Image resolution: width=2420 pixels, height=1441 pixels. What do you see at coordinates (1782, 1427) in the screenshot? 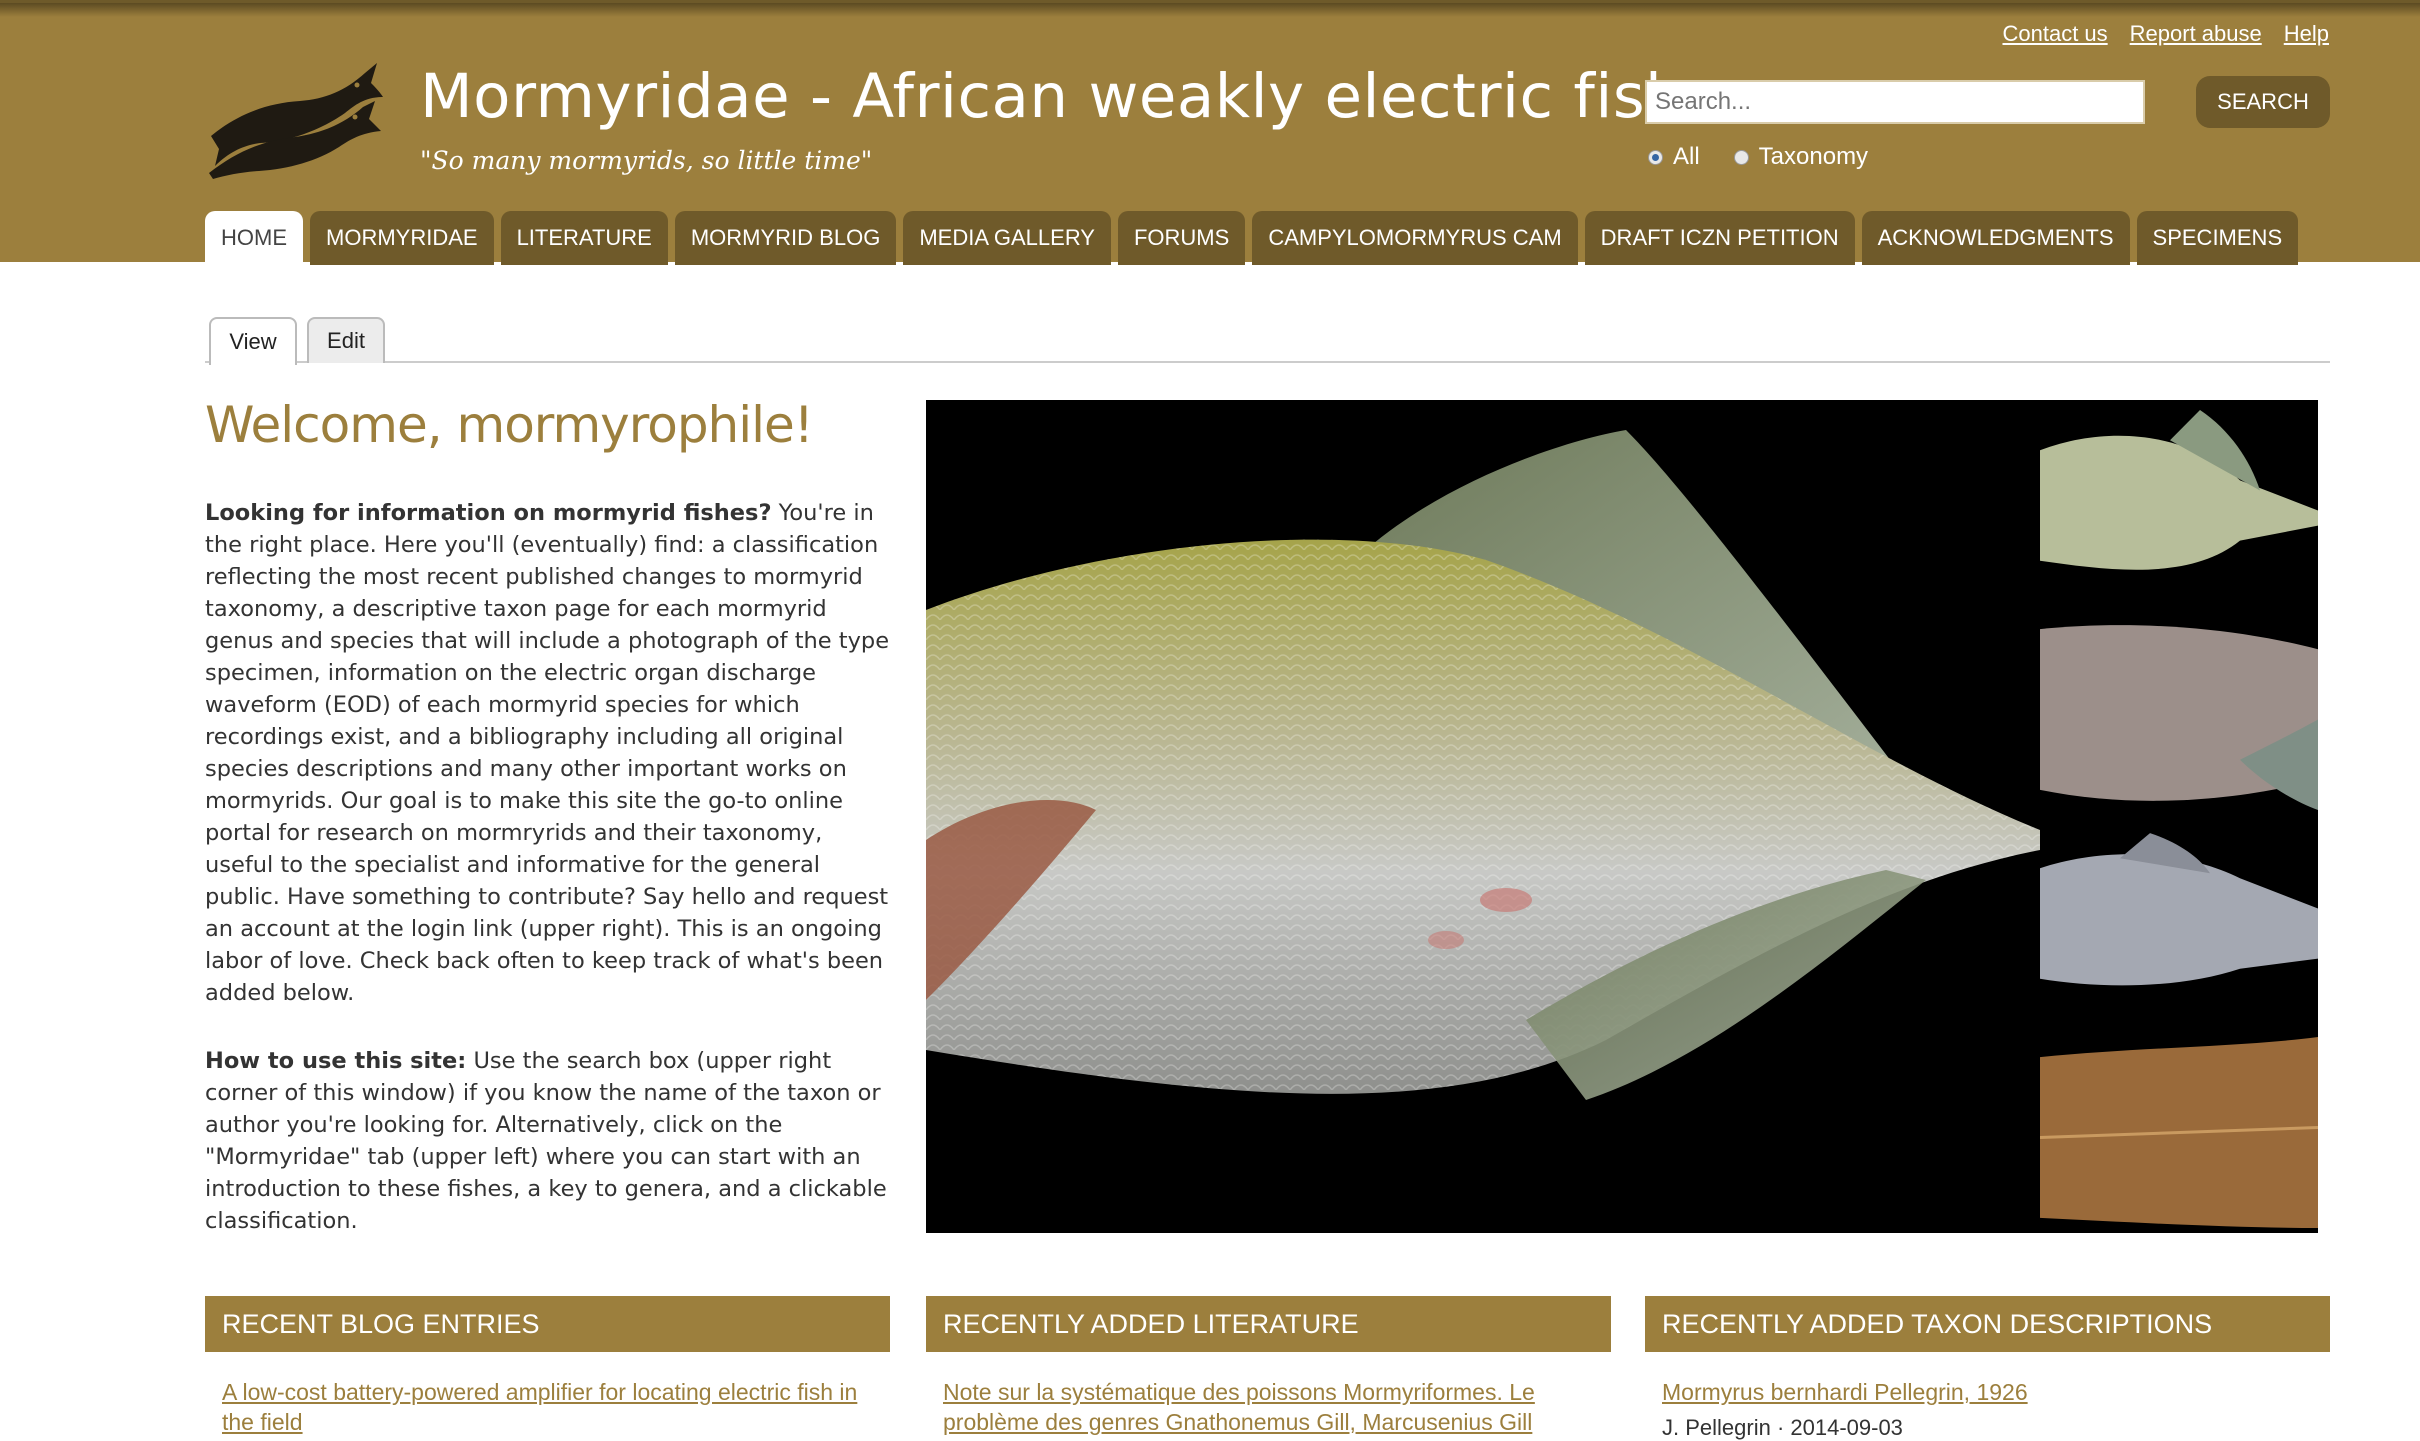
I see `taxon-meta: J. Pellegrin · 2014-09-03` at bounding box center [1782, 1427].